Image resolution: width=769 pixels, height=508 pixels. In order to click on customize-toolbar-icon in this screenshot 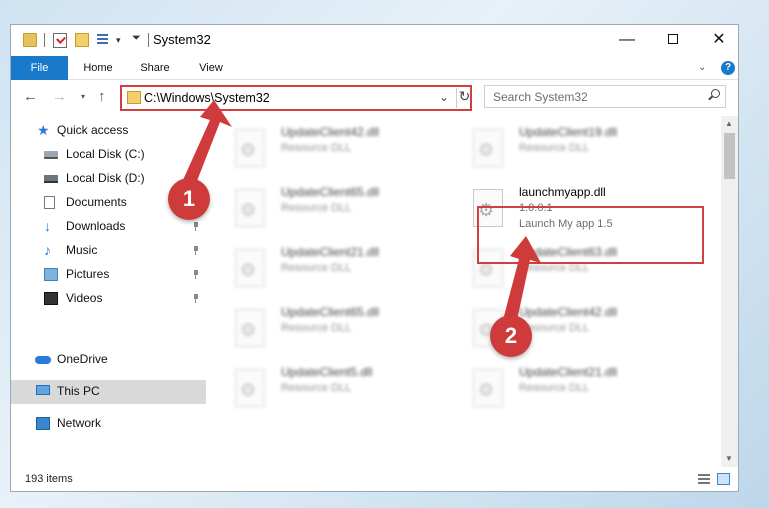, I will do `click(105, 40)`.